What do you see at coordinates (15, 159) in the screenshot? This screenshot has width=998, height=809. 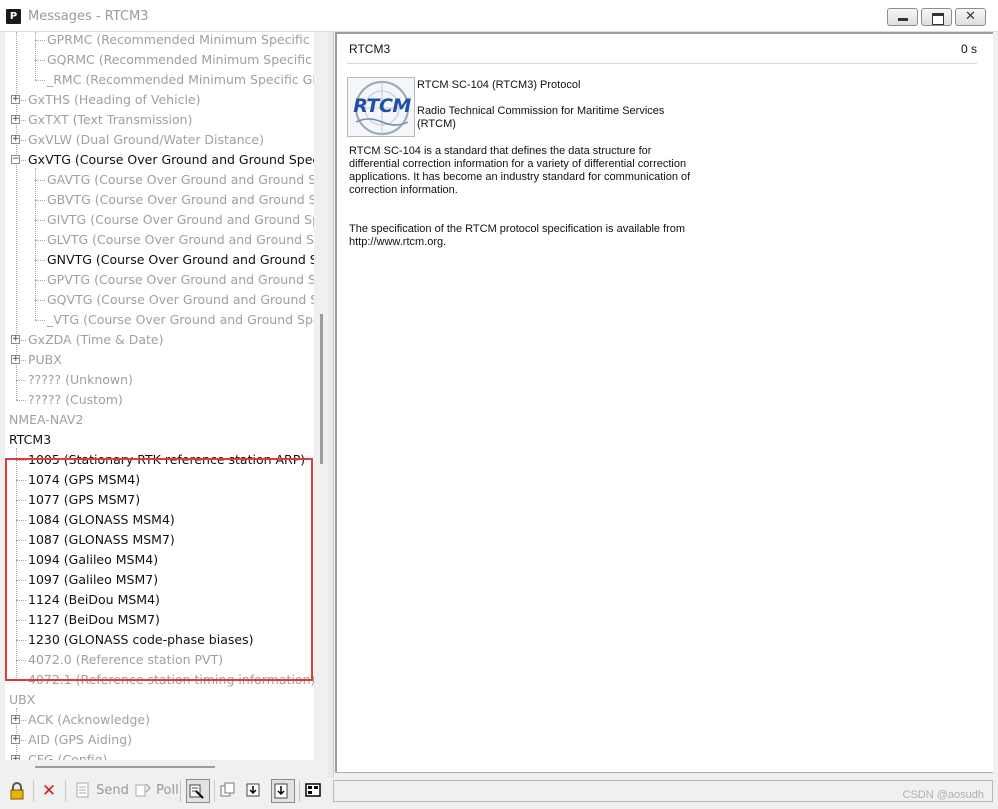 I see `collapse-icon: −` at bounding box center [15, 159].